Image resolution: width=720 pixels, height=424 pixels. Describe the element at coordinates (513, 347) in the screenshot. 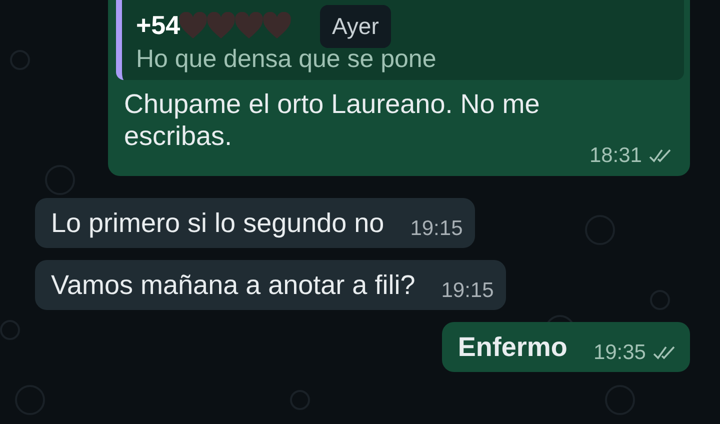

I see `message-text: Enfermo` at that location.